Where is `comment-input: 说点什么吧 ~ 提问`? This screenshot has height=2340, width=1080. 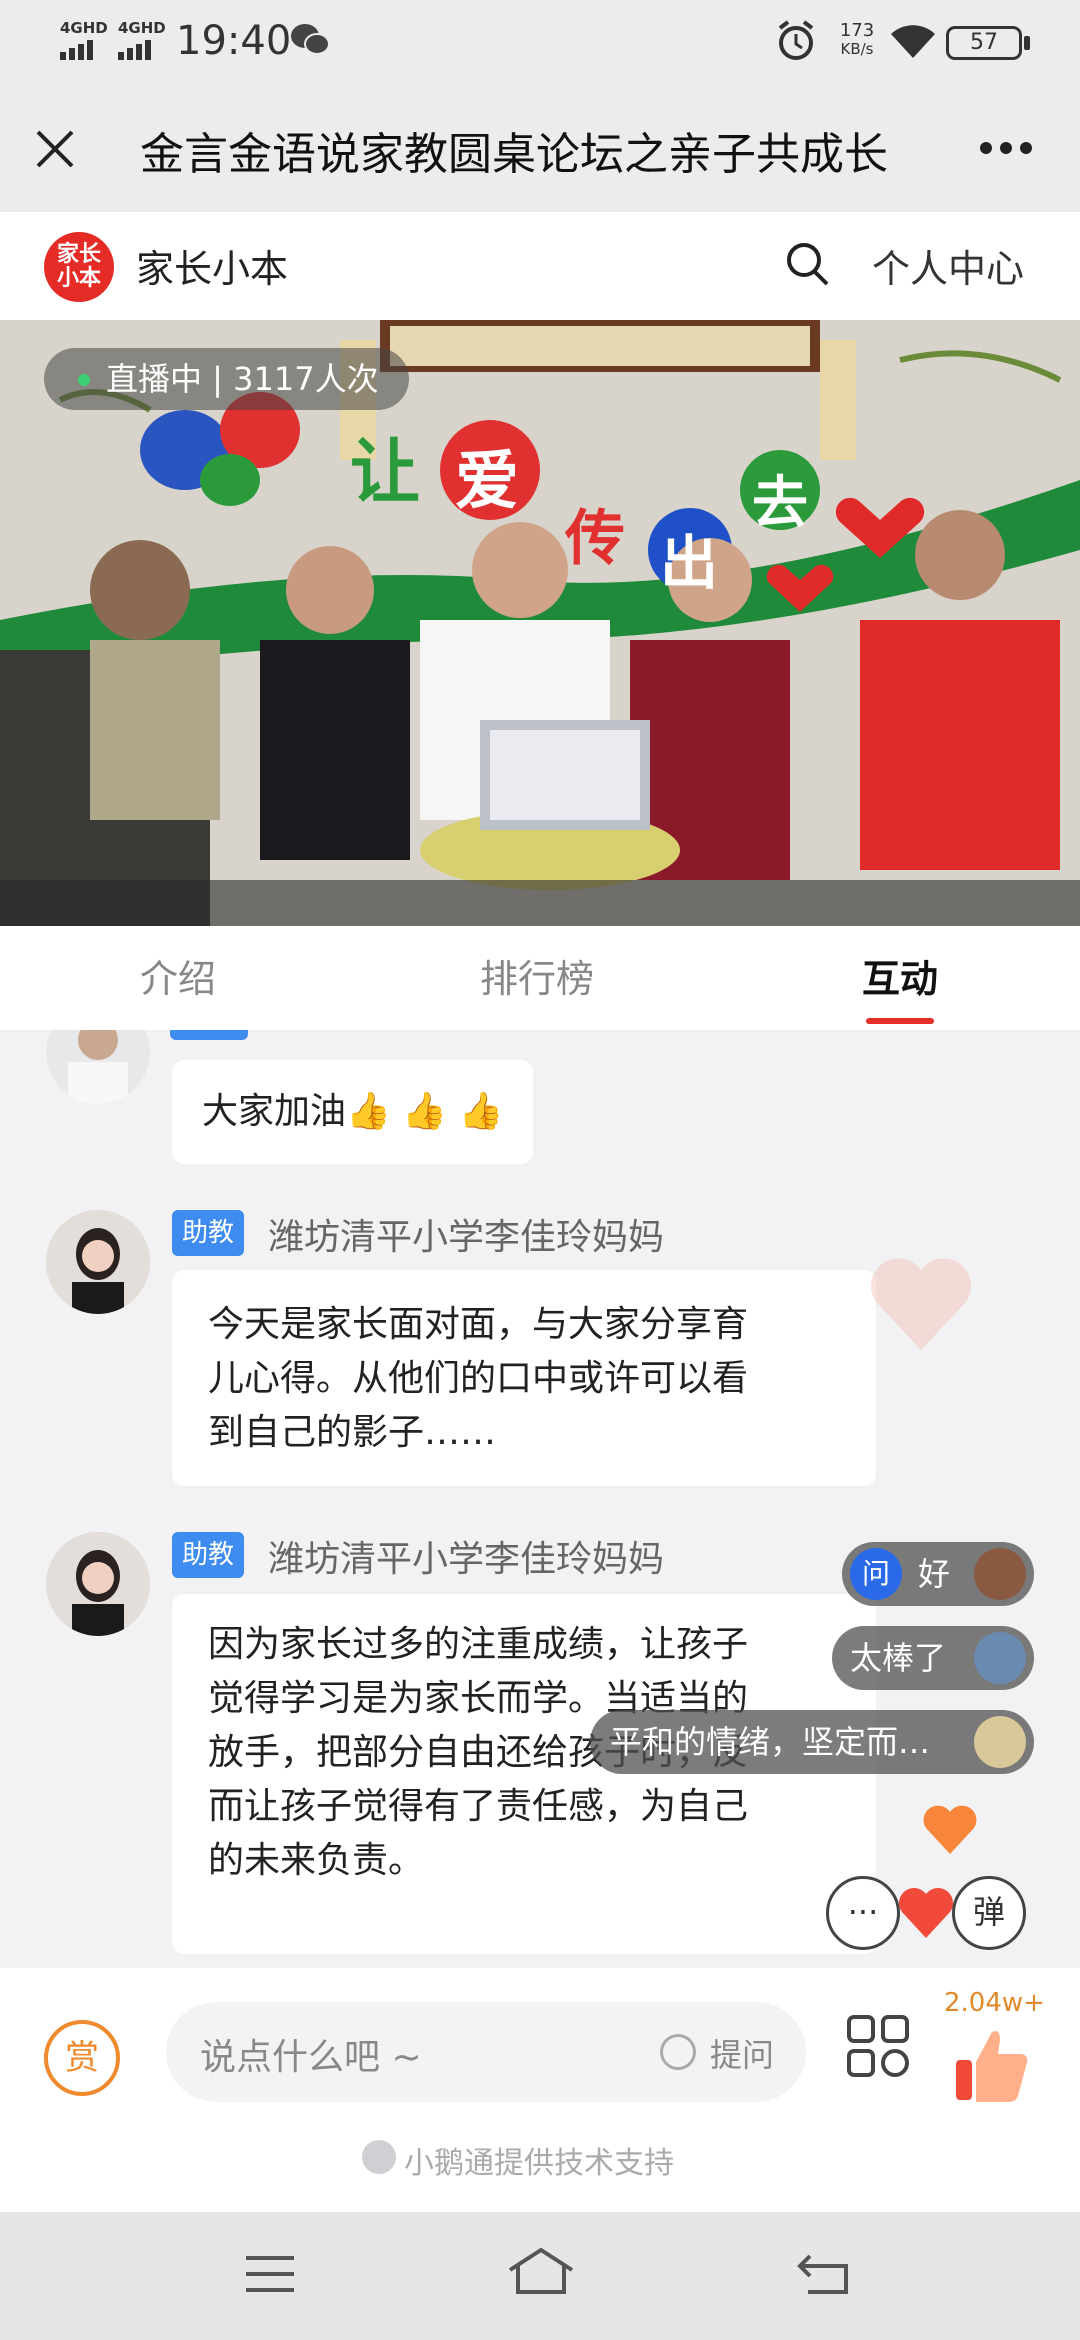 comment-input: 说点什么吧 ~ 提问 is located at coordinates (486, 2052).